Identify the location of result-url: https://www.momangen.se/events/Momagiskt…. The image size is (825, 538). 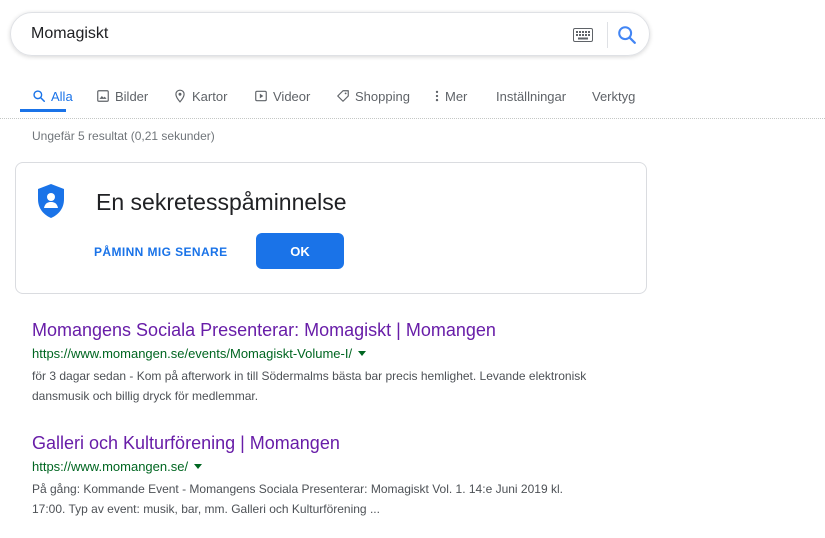
(192, 353).